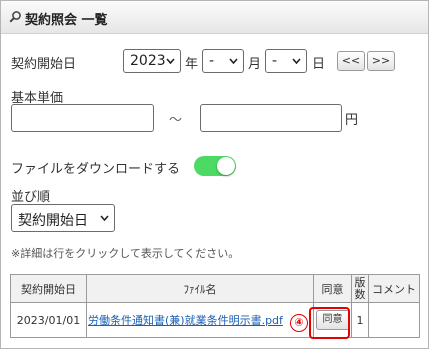  What do you see at coordinates (96, 169) in the screenshot?
I see `download-label: ファイルをダウンロードする` at bounding box center [96, 169].